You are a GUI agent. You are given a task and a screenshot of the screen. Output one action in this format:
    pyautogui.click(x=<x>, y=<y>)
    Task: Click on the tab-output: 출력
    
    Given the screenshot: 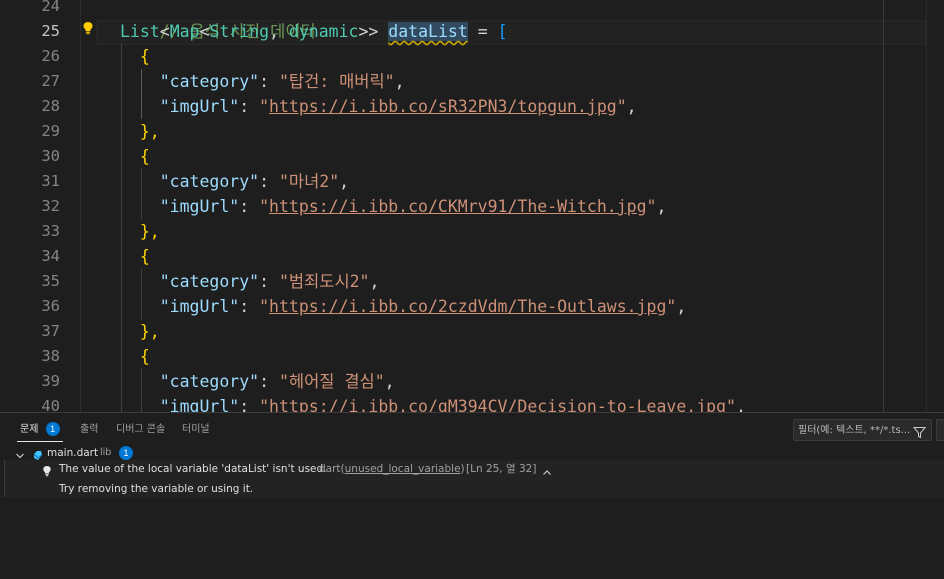 What is the action you would take?
    pyautogui.click(x=89, y=430)
    